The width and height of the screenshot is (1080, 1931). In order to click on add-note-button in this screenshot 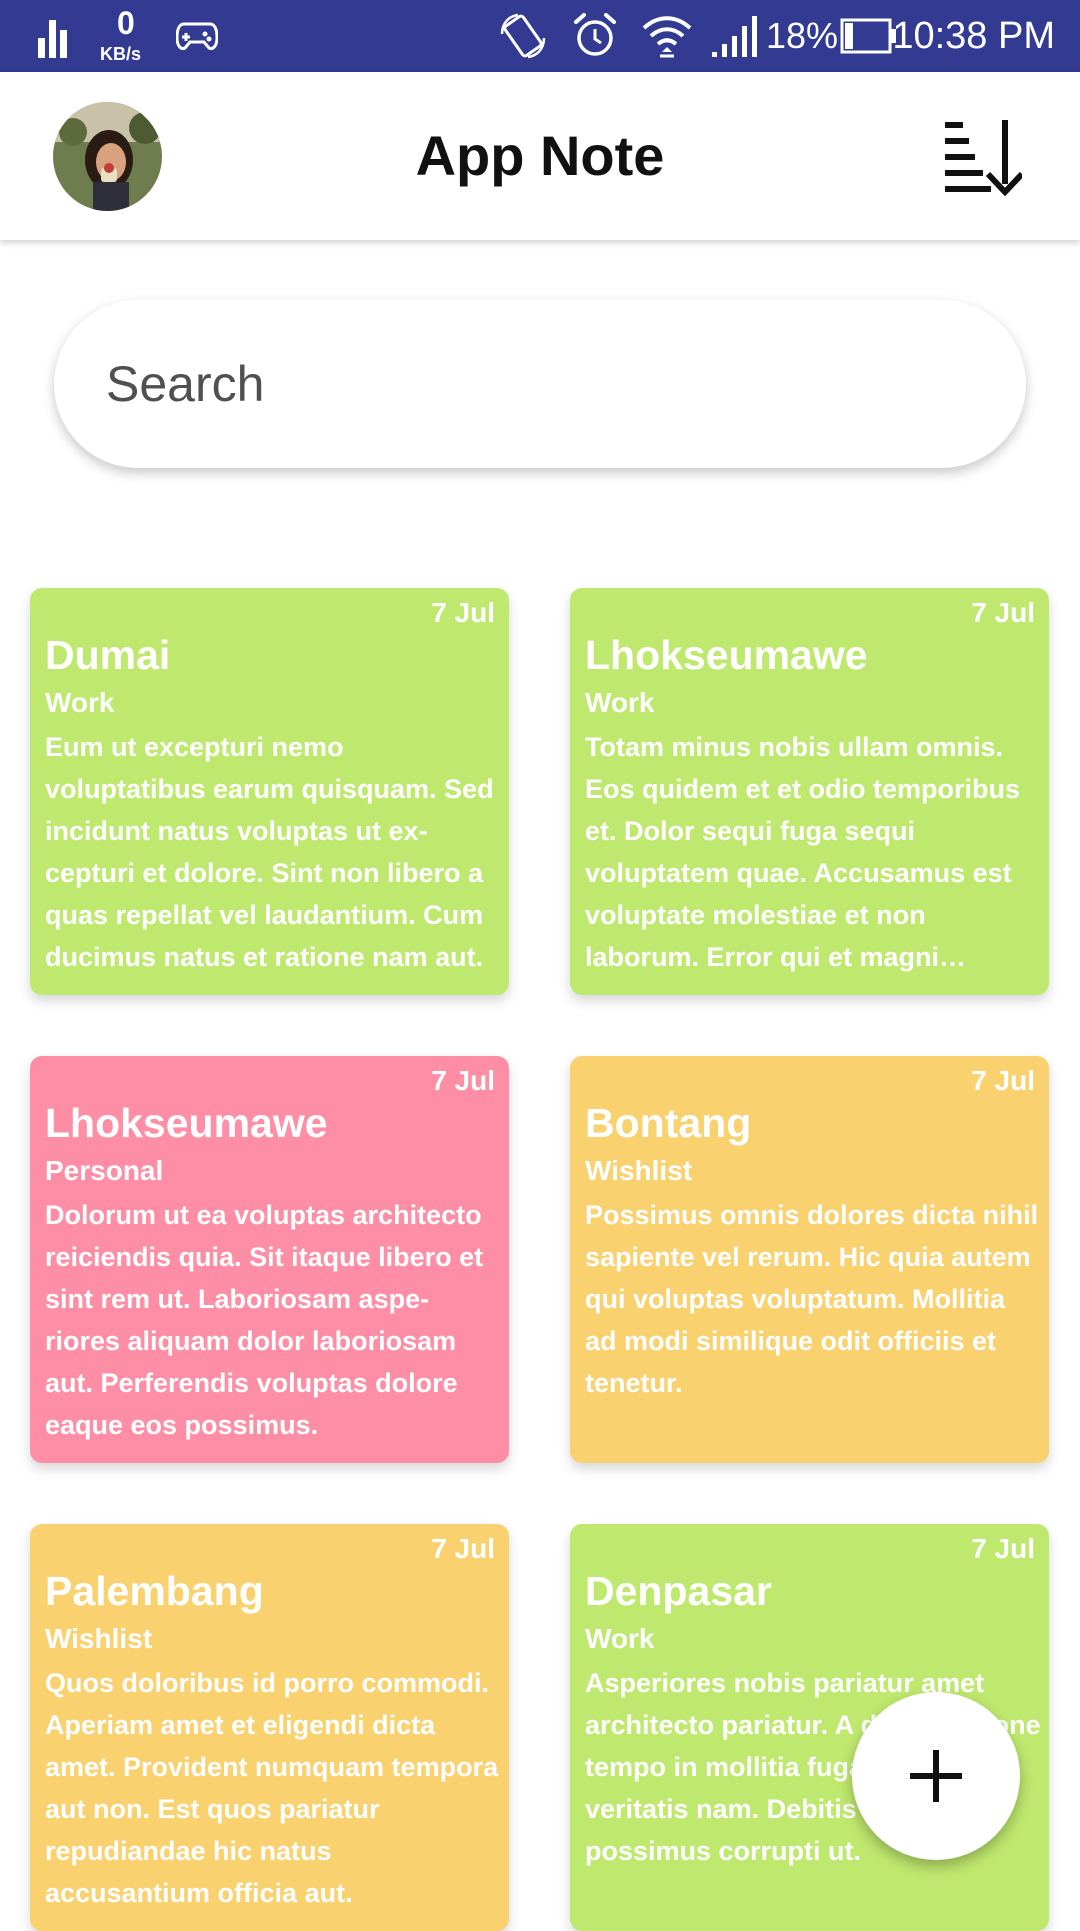, I will do `click(936, 1776)`.